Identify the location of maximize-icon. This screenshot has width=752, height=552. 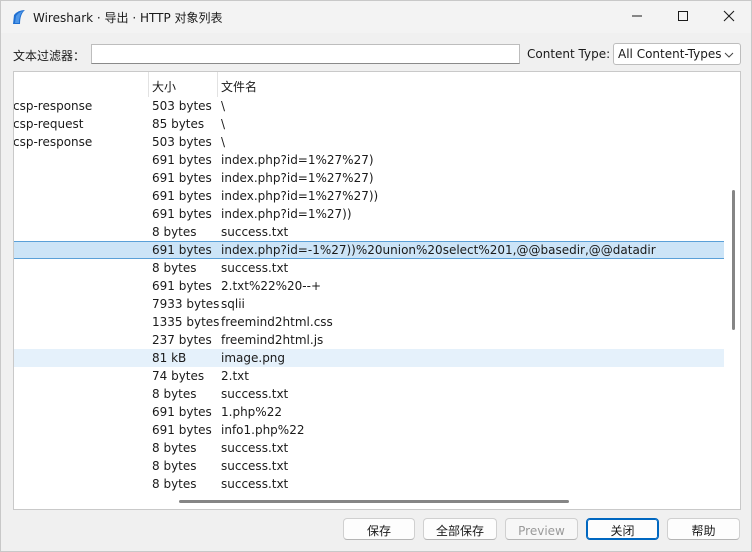
(683, 16).